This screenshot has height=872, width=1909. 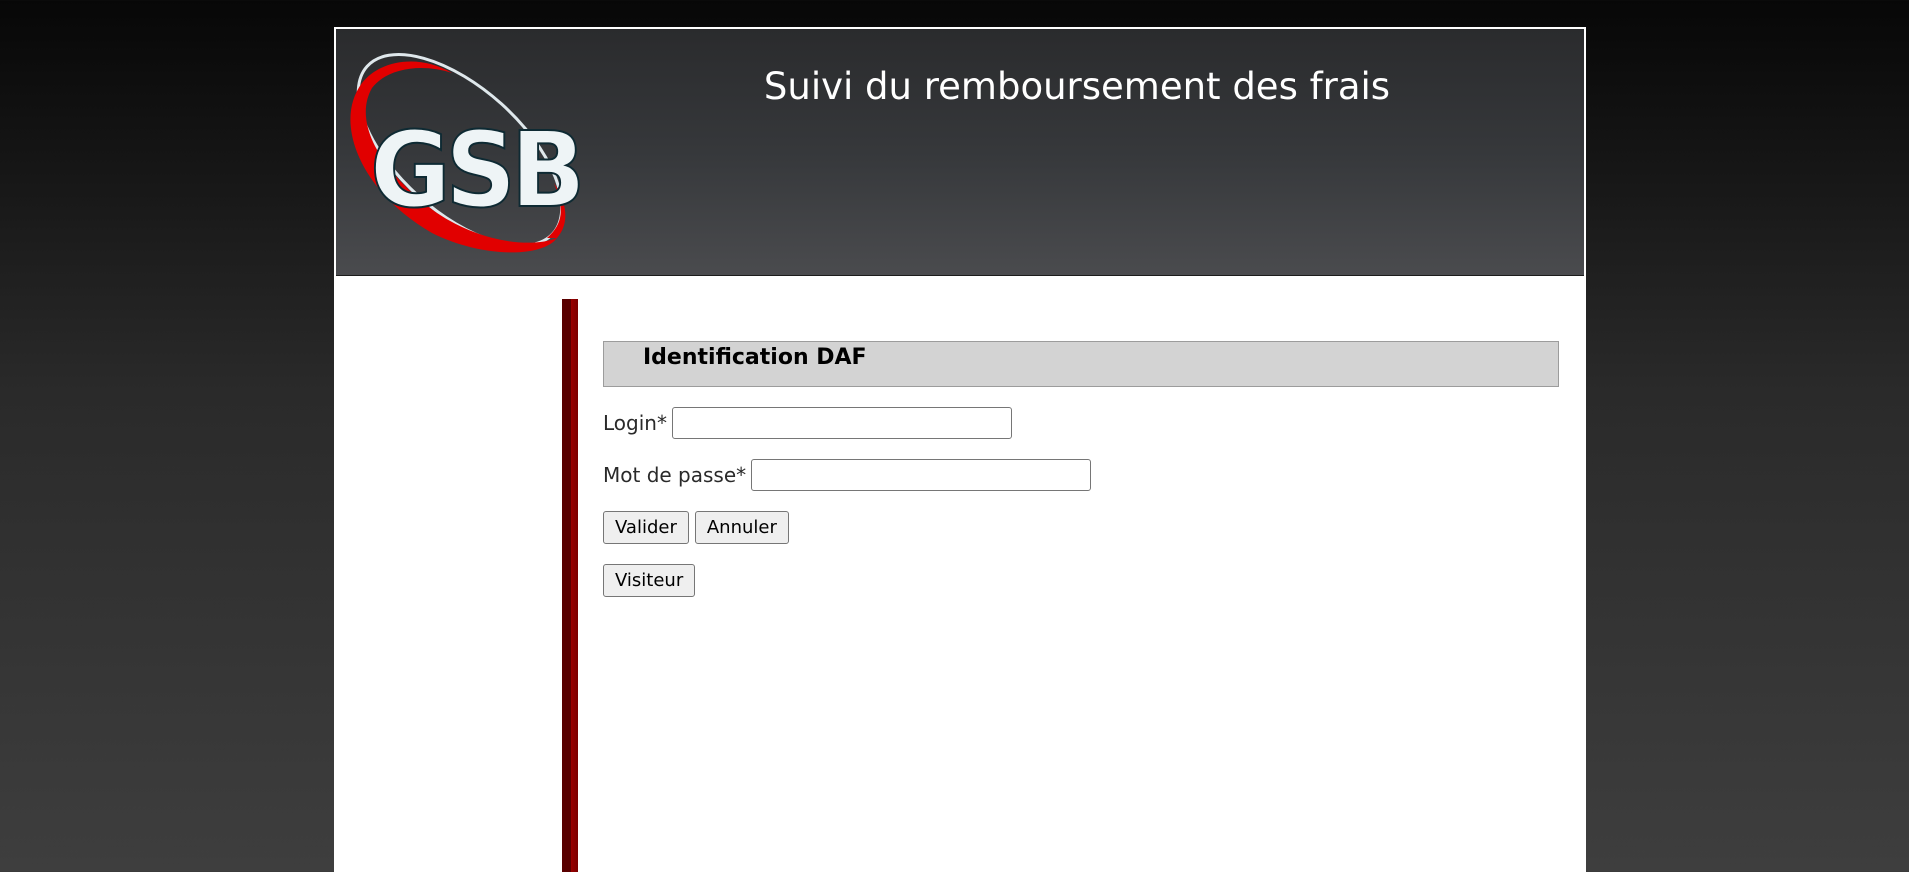 I want to click on submit-button: Valider, so click(x=646, y=527).